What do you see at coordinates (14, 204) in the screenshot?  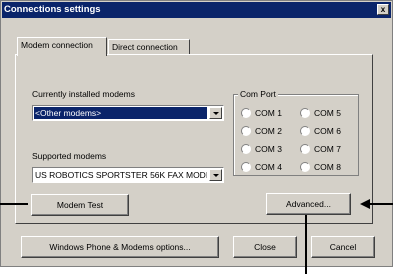 I see `callout-arrow-left-line` at bounding box center [14, 204].